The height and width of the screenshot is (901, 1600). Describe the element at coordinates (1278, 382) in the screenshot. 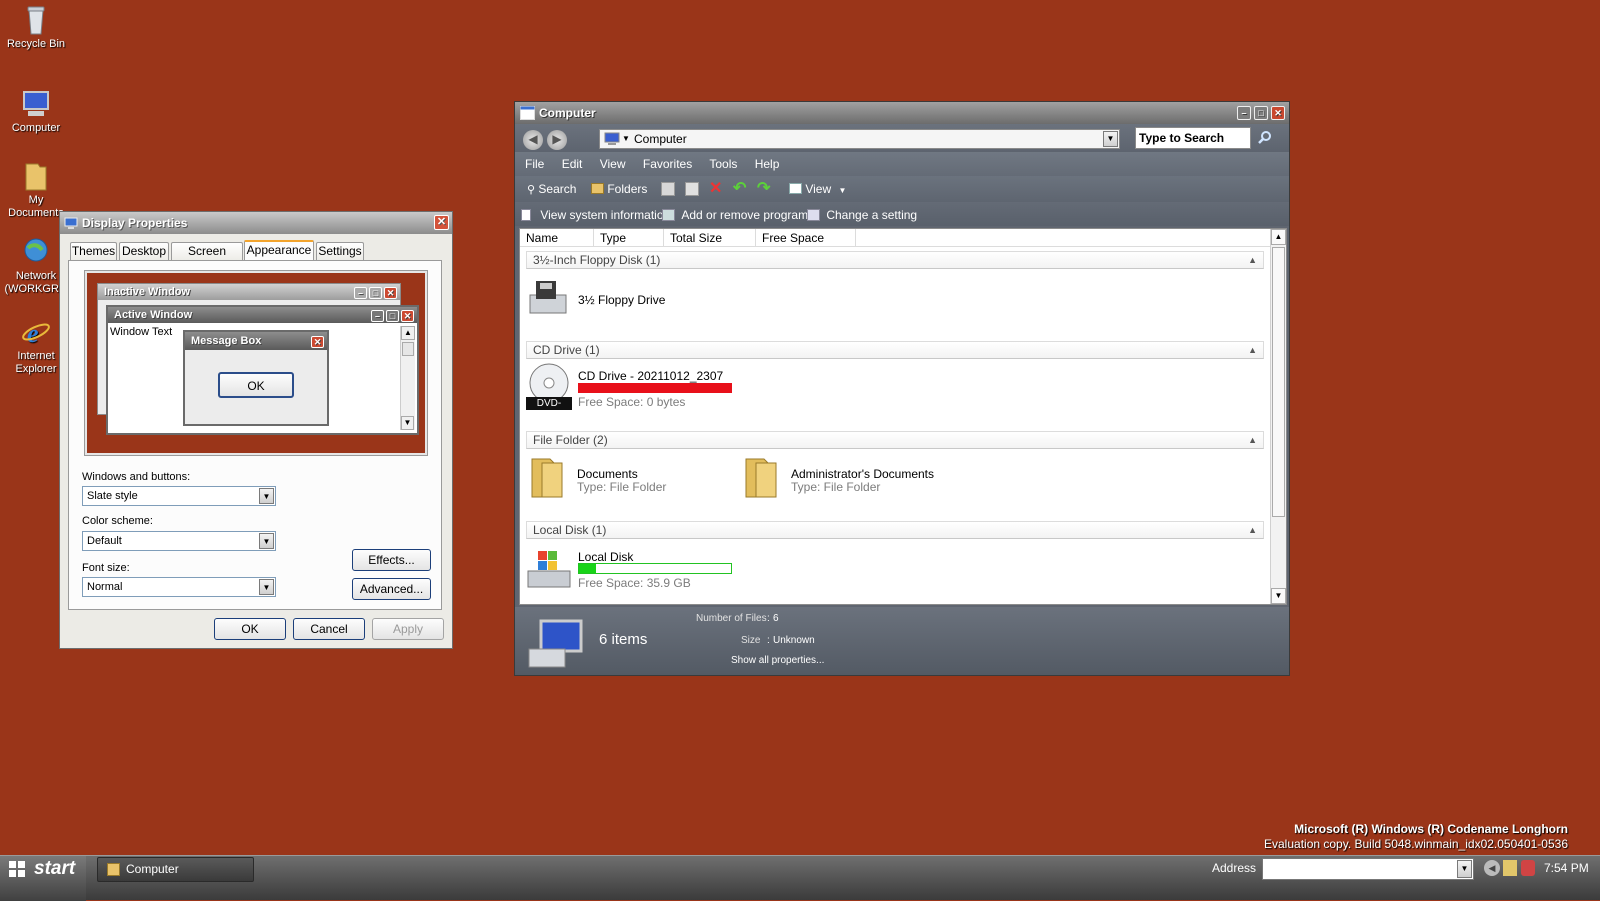

I see `scroll-thumb` at that location.